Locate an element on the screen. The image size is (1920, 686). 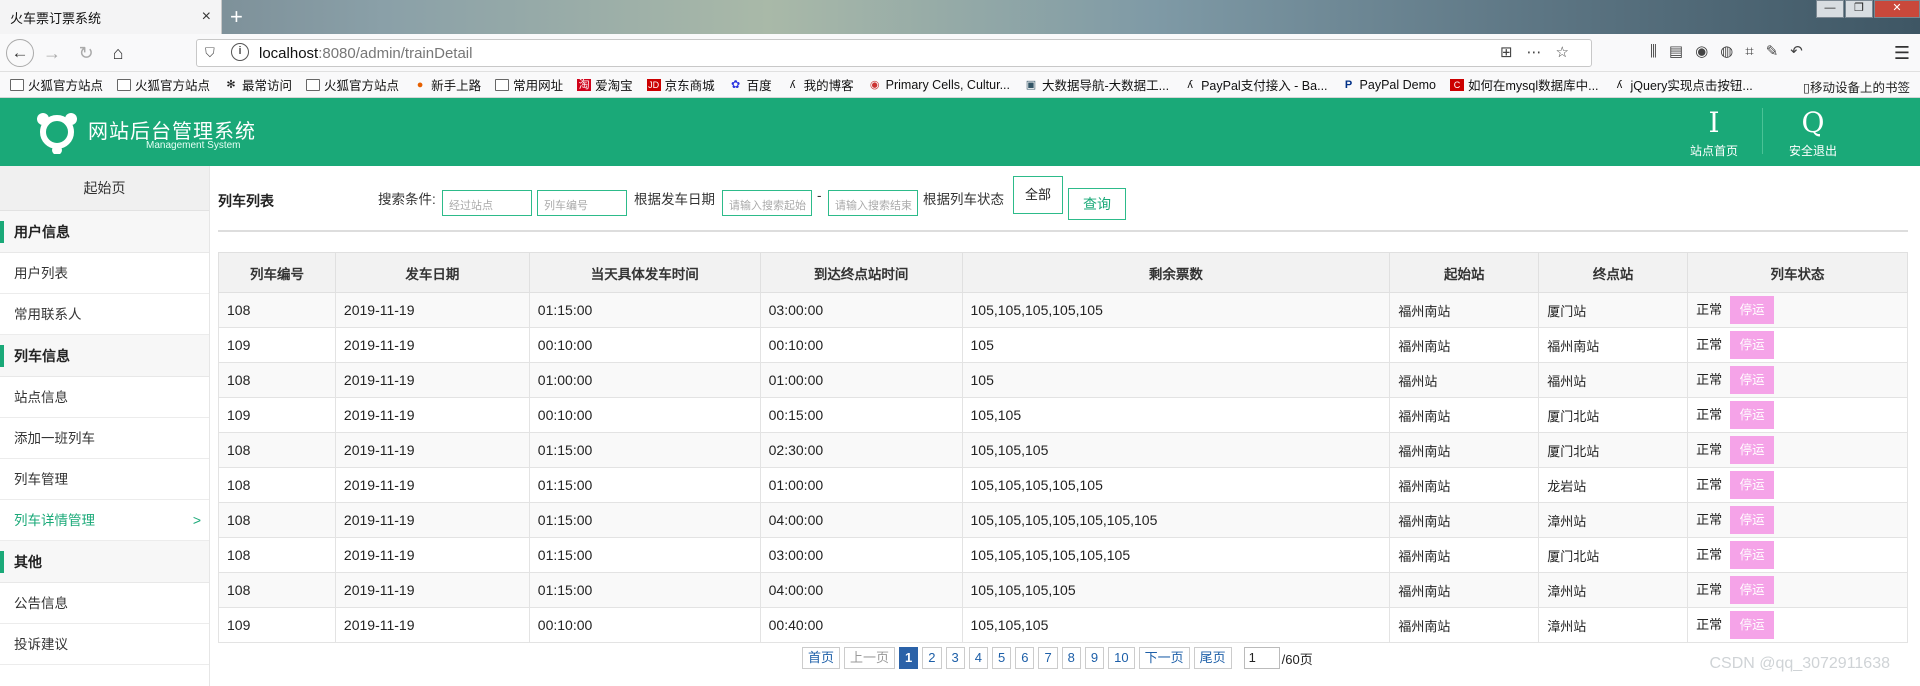
table-cell: 01:15:00 is located at coordinates (644, 555).